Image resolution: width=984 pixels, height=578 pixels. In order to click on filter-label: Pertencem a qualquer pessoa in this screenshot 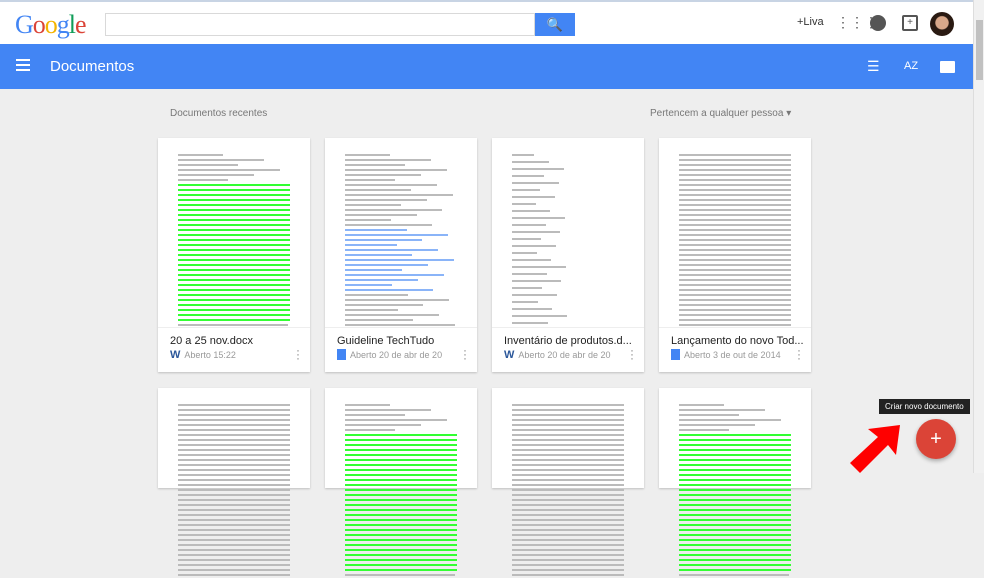, I will do `click(717, 113)`.